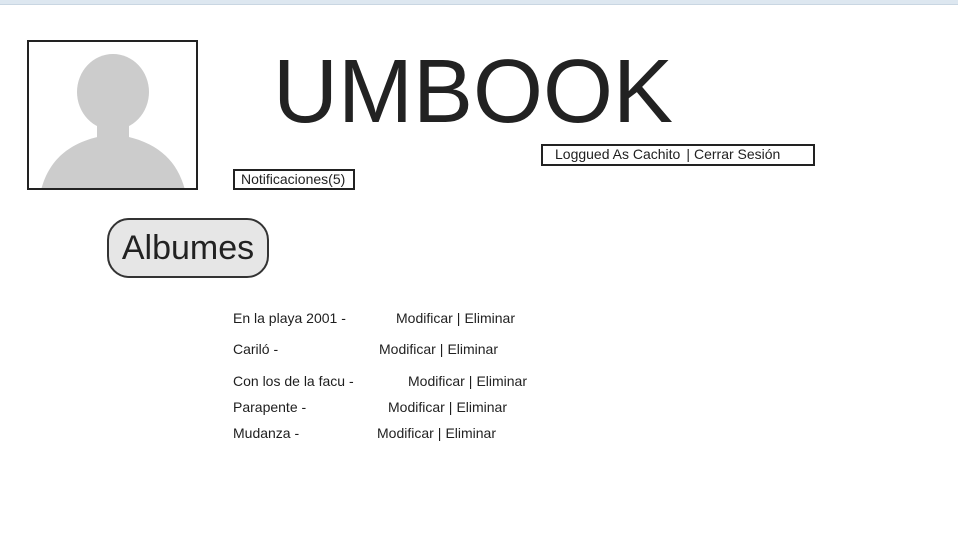  Describe the element at coordinates (256, 349) in the screenshot. I see `album-name: Cariló -` at that location.